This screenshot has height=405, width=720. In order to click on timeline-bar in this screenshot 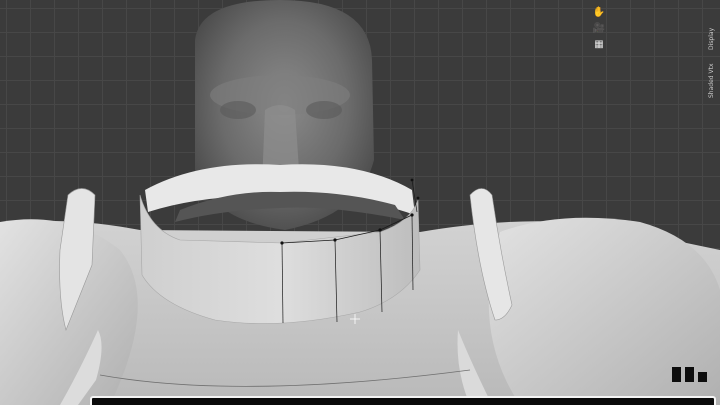, I will do `click(403, 400)`.